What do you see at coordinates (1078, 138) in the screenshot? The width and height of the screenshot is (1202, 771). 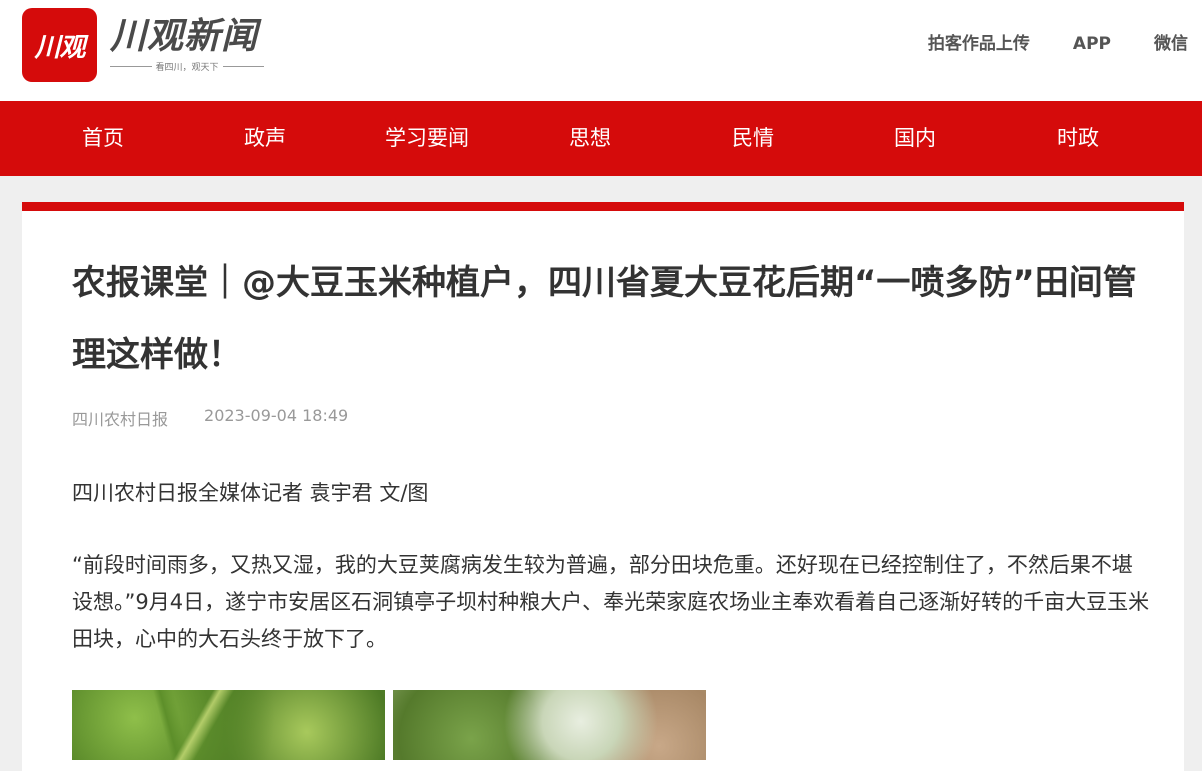 I see `nav-item-politics: 时政` at bounding box center [1078, 138].